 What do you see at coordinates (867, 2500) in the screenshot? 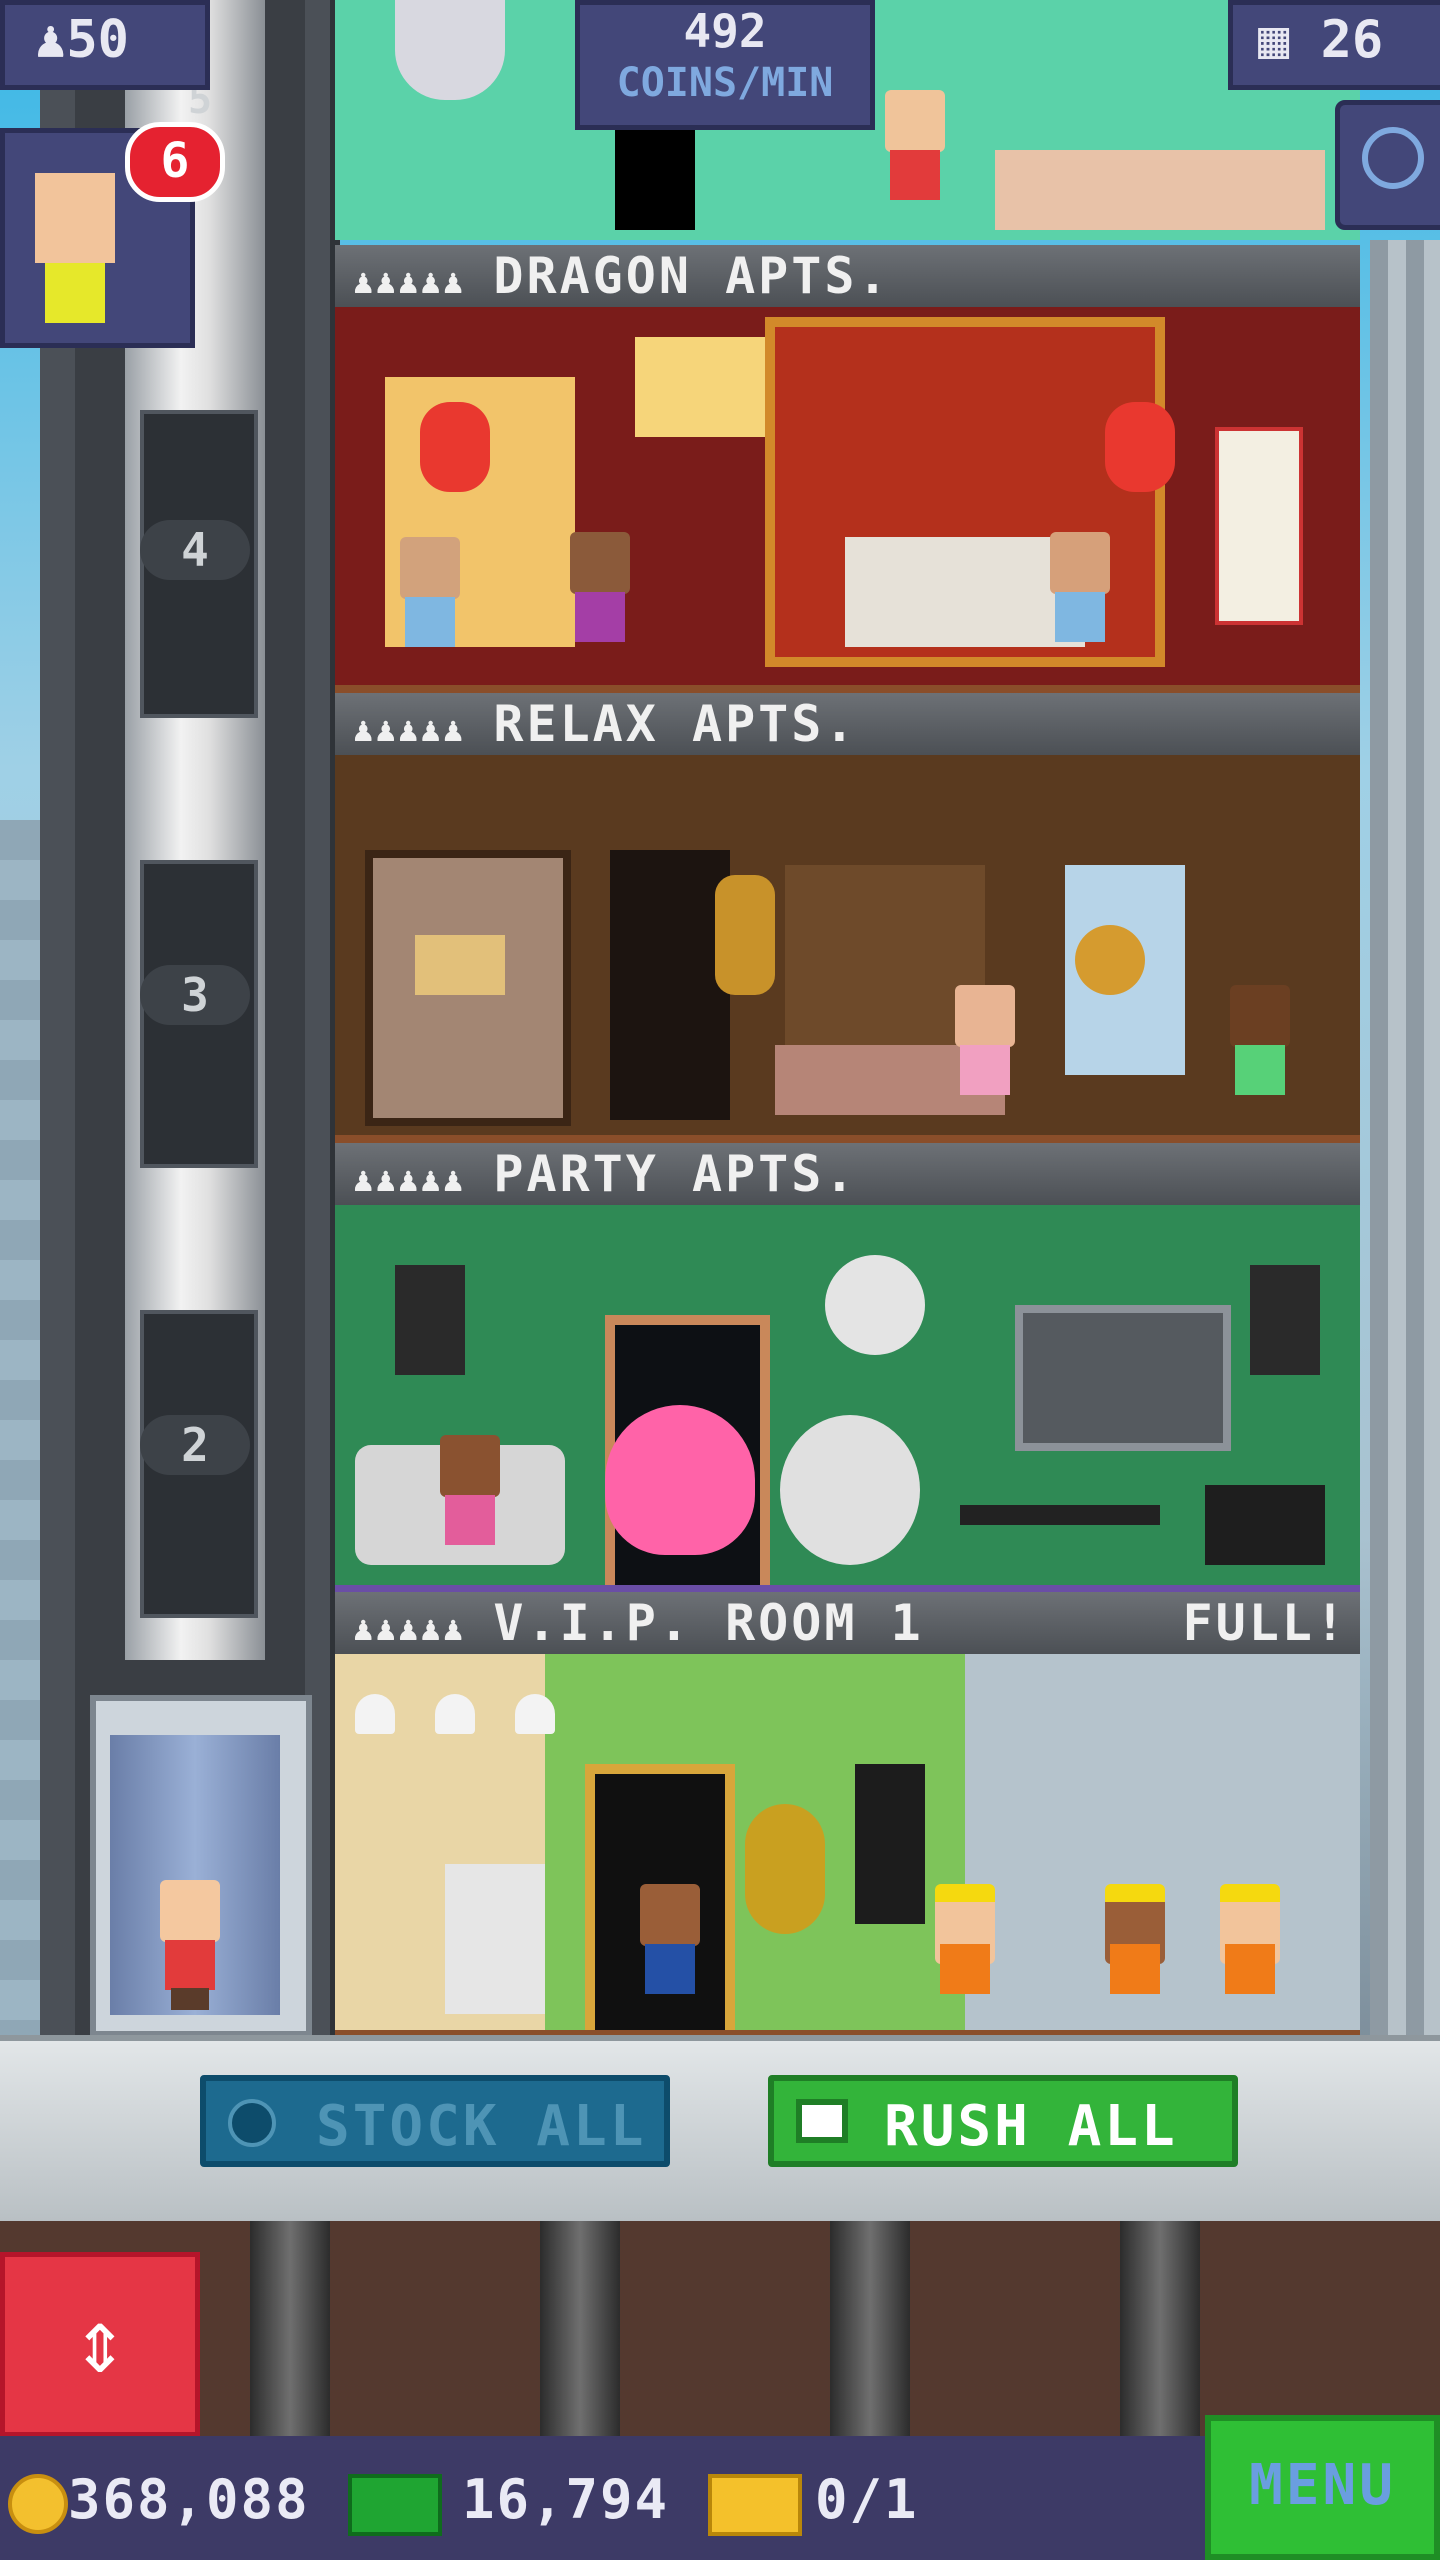
I see `tickets-amount: 0/1` at bounding box center [867, 2500].